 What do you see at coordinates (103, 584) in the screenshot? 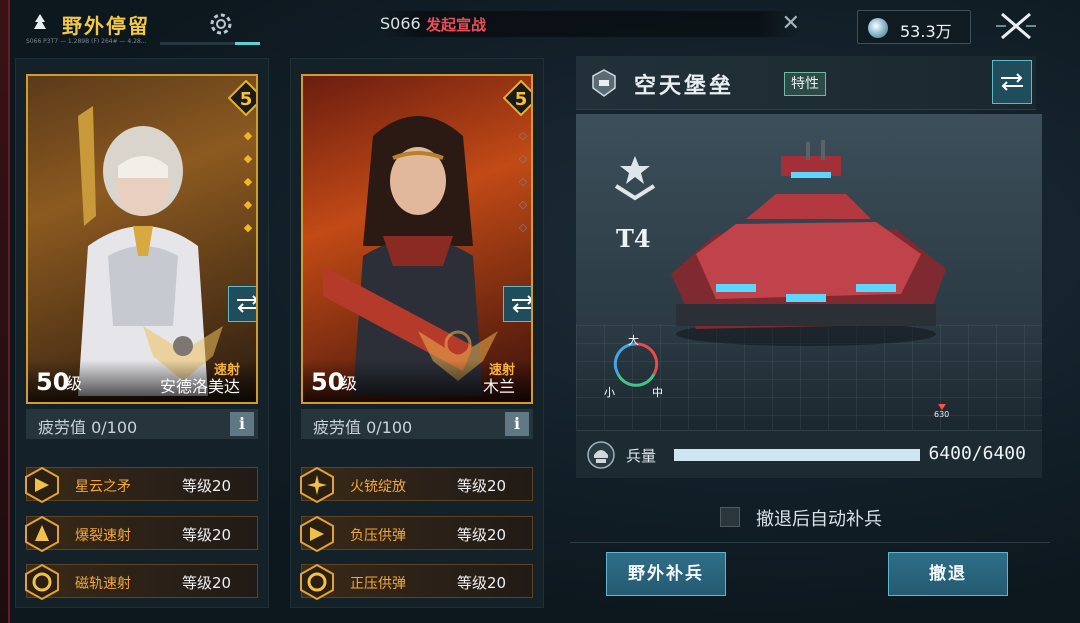
I see `skill-name: 磁轨速射` at bounding box center [103, 584].